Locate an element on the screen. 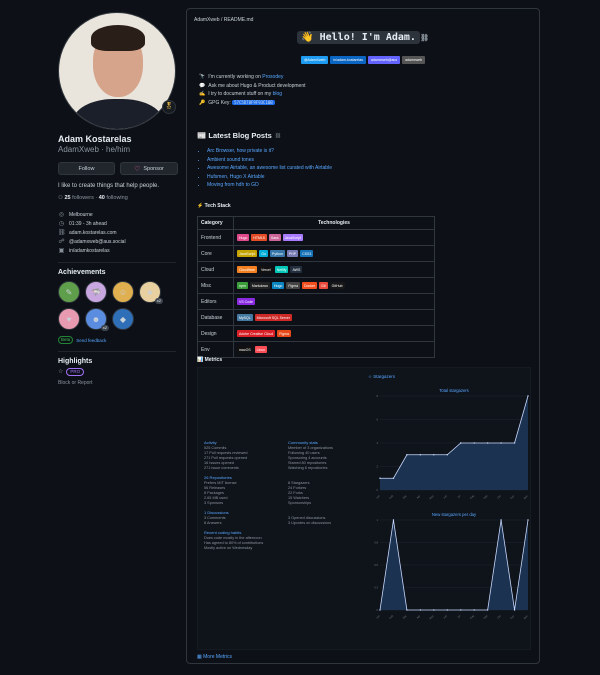 The width and height of the screenshot is (600, 675). social-badge: adamxweb is located at coordinates (414, 60).